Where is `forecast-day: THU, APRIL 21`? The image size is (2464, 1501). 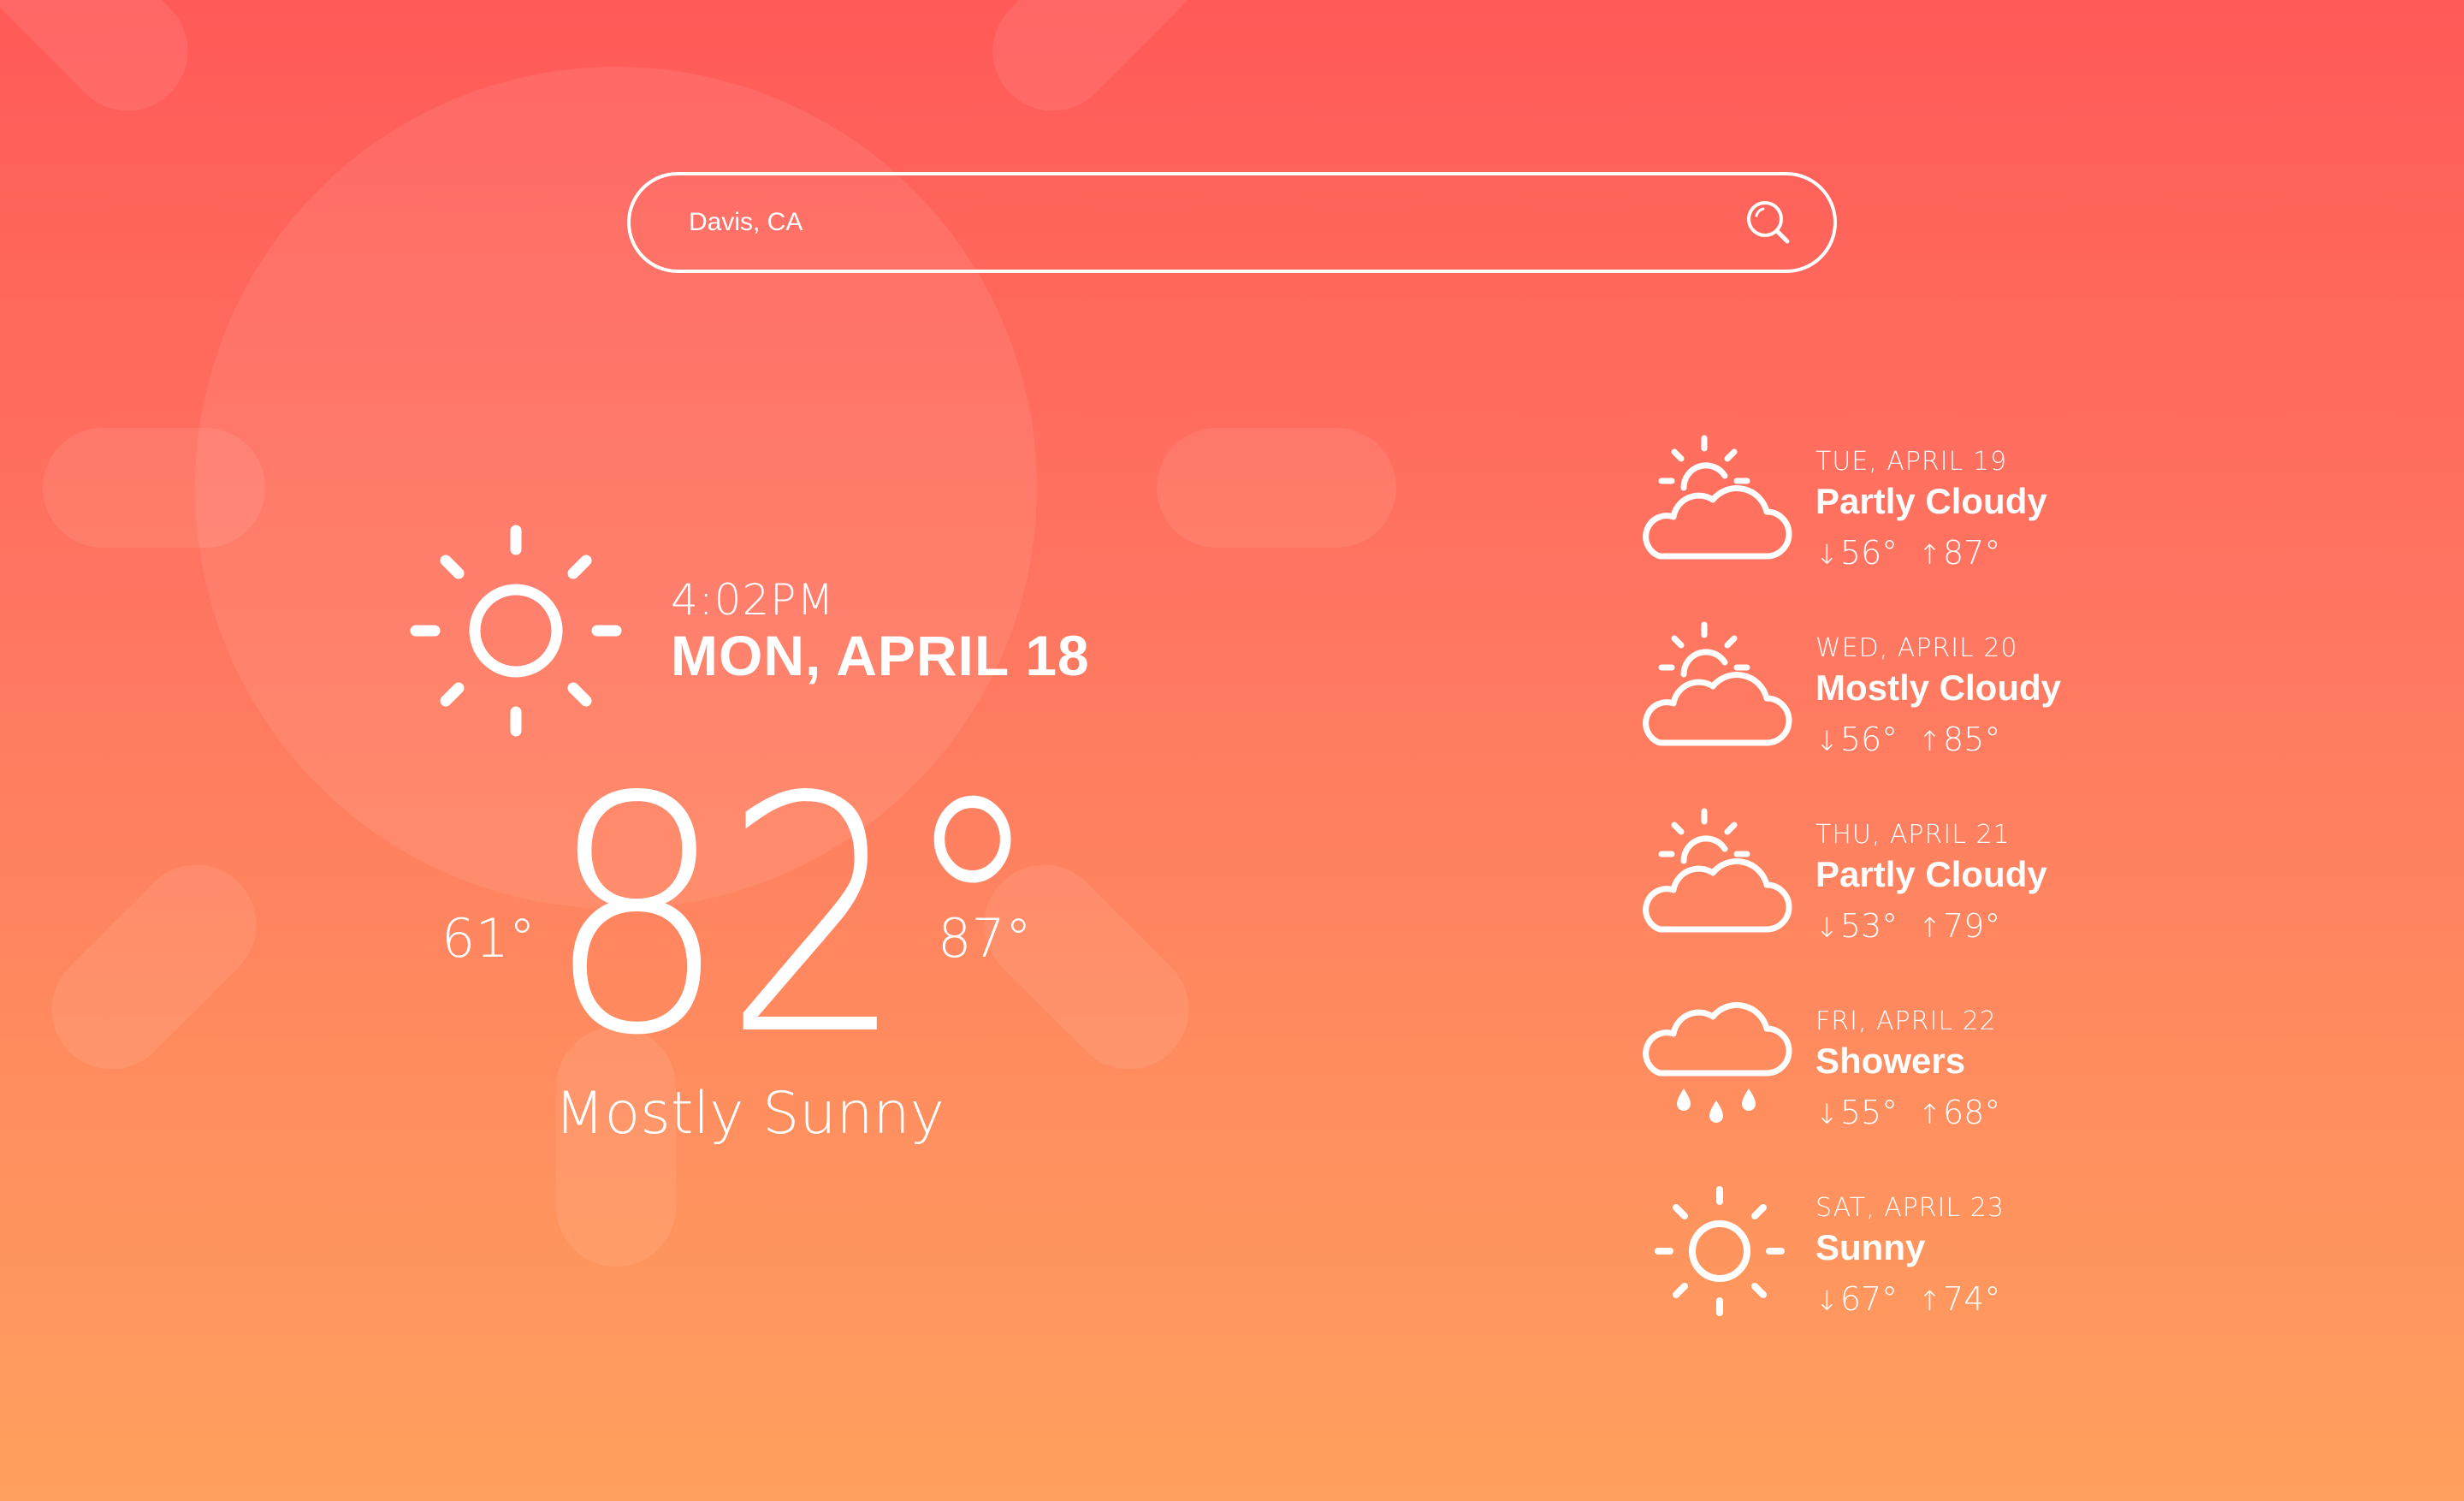
forecast-day: THU, APRIL 21 is located at coordinates (1913, 835).